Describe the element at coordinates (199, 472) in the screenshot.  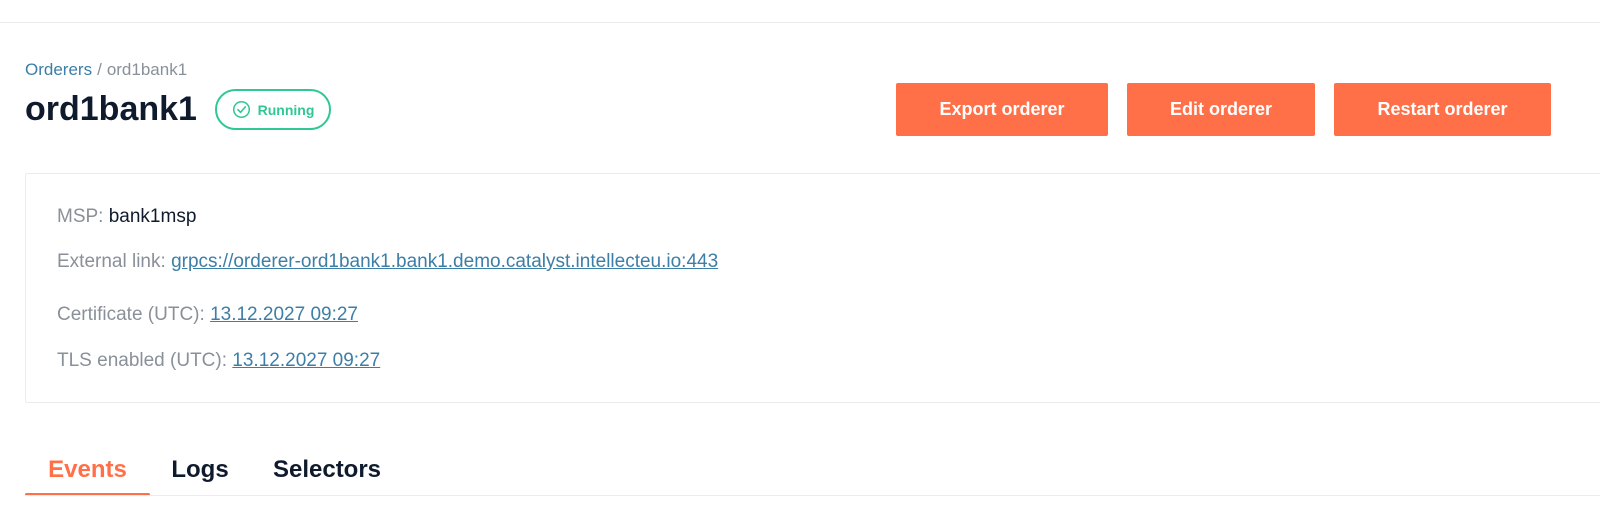
I see `tab-logs: Logs` at that location.